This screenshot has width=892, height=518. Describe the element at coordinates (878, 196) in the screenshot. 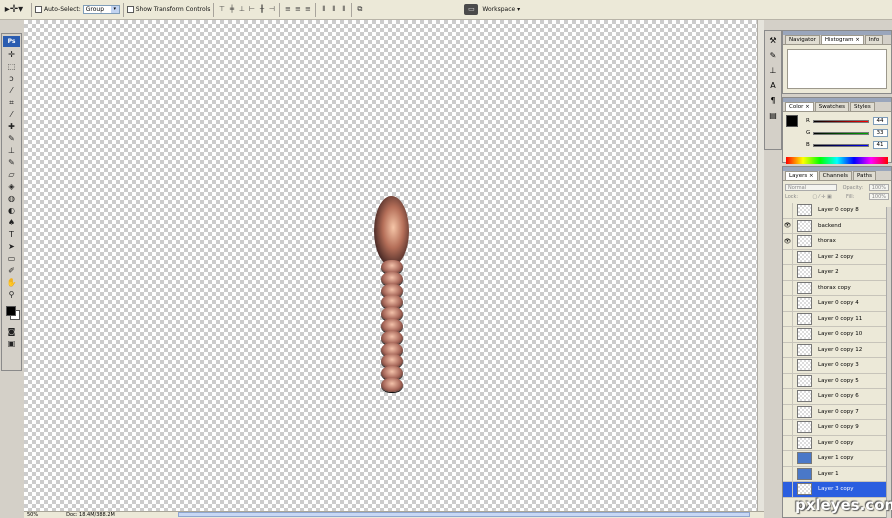

I see `fill-field: 100%` at that location.